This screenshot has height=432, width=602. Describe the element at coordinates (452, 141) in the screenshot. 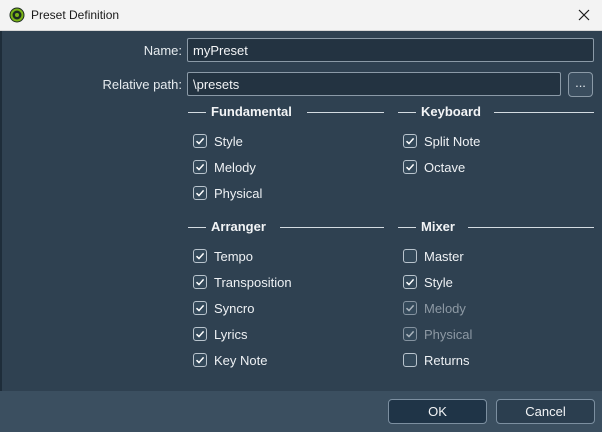

I see `checkbox-label: Split Note` at that location.